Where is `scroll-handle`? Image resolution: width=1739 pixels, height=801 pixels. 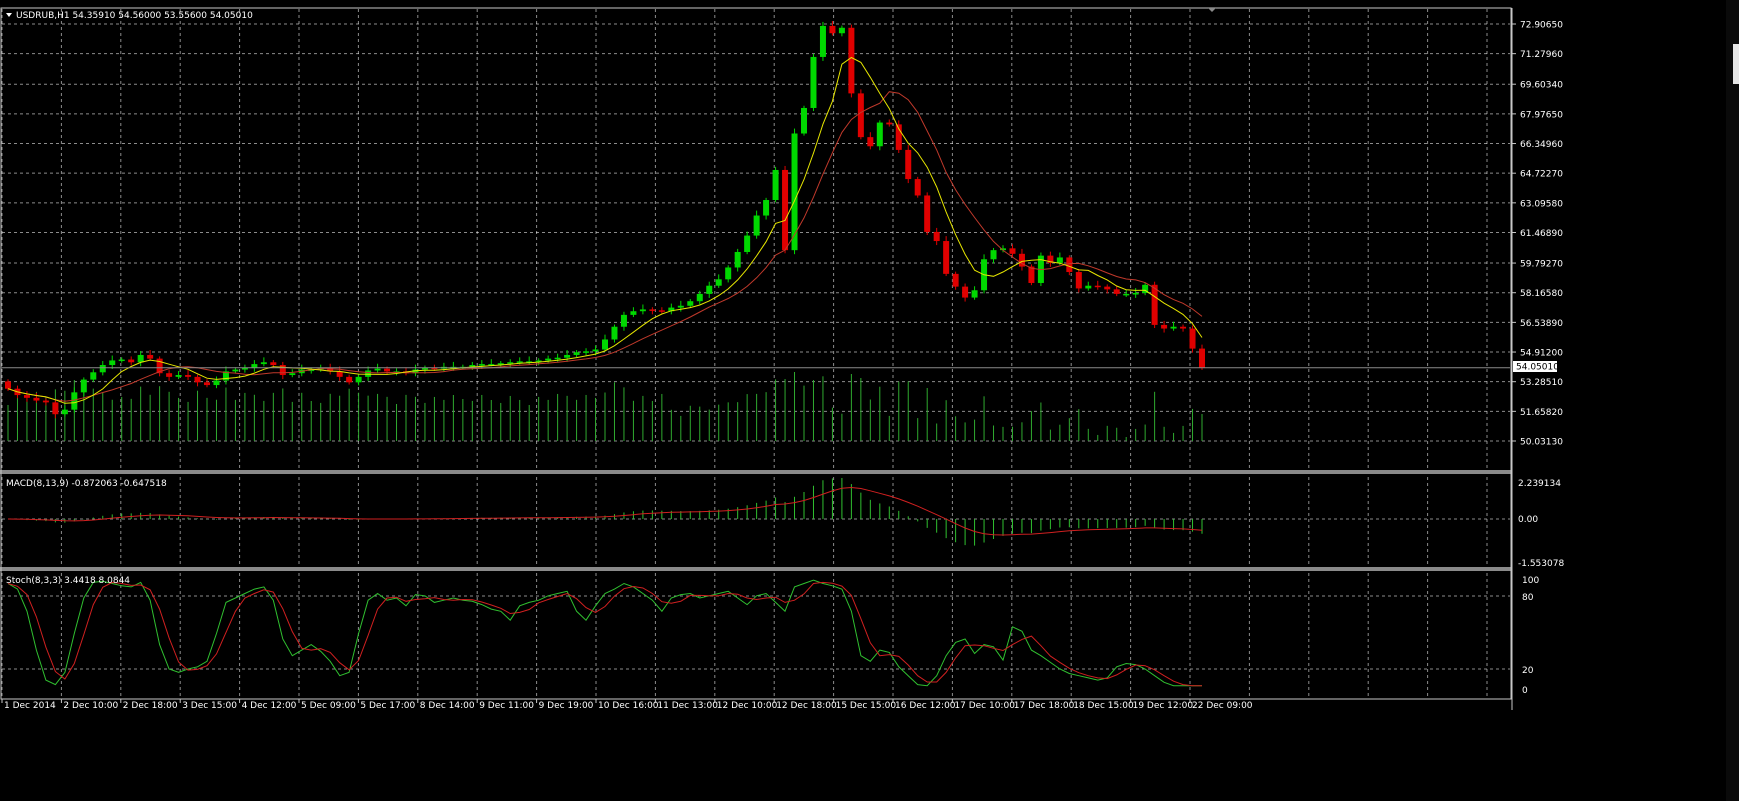 scroll-handle is located at coordinates (1736, 64).